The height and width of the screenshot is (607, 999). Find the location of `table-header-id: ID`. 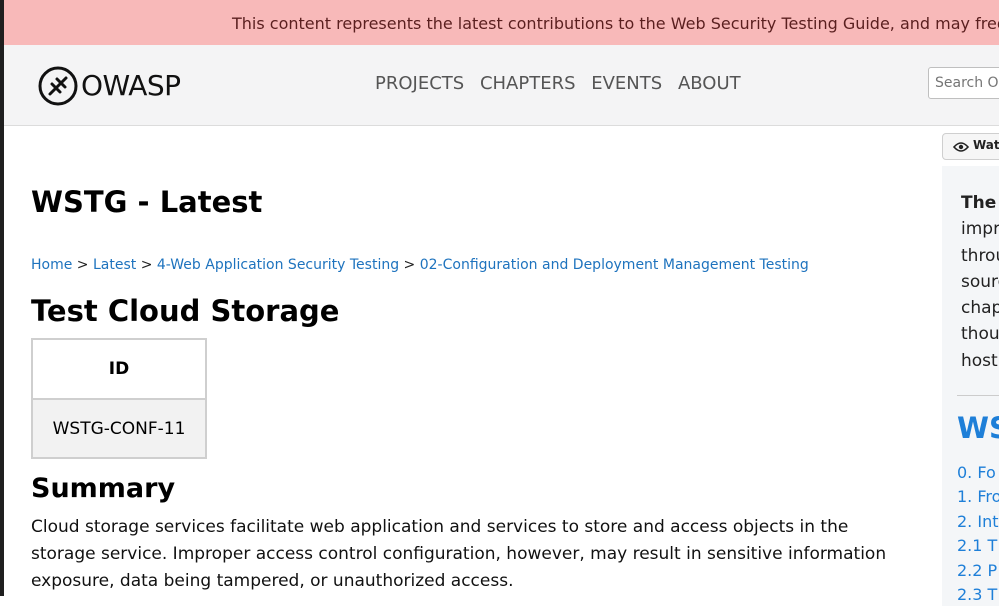

table-header-id: ID is located at coordinates (119, 369).